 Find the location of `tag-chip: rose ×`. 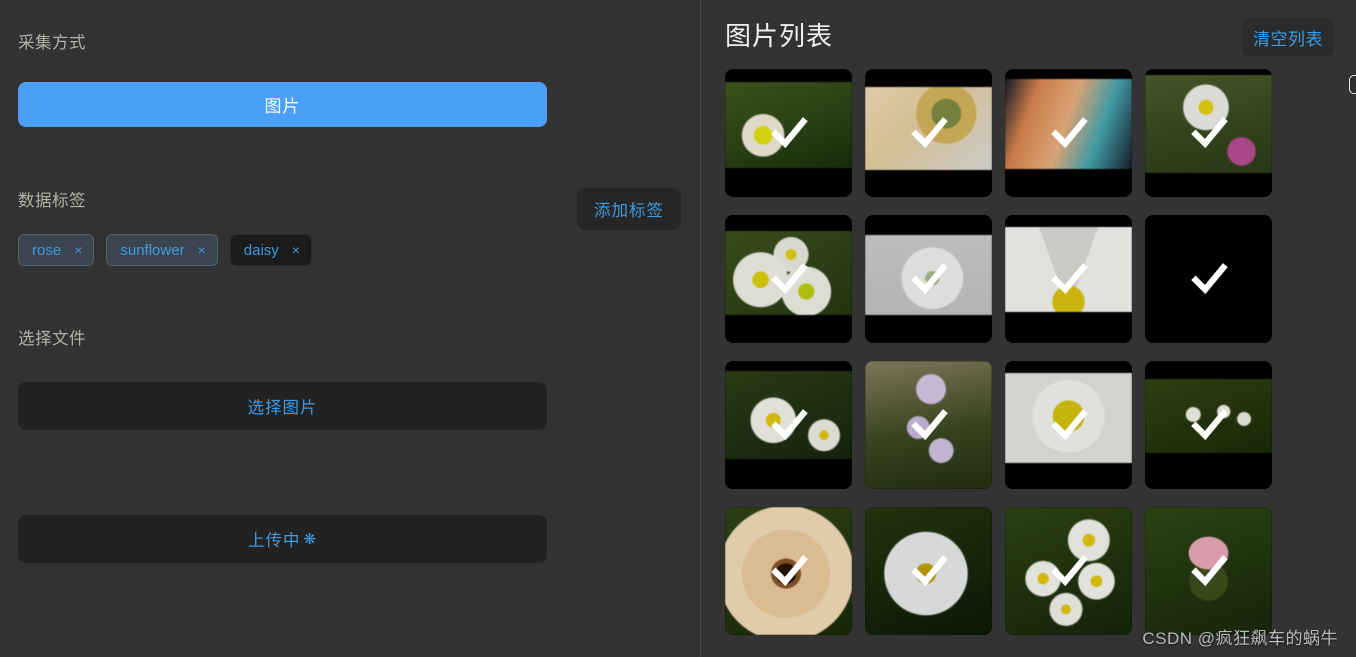

tag-chip: rose × is located at coordinates (56, 250).